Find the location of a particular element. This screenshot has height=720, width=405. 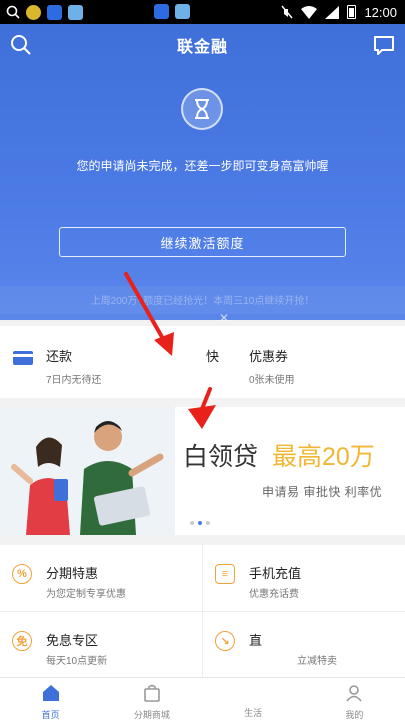

battery-icon is located at coordinates (352, 12).